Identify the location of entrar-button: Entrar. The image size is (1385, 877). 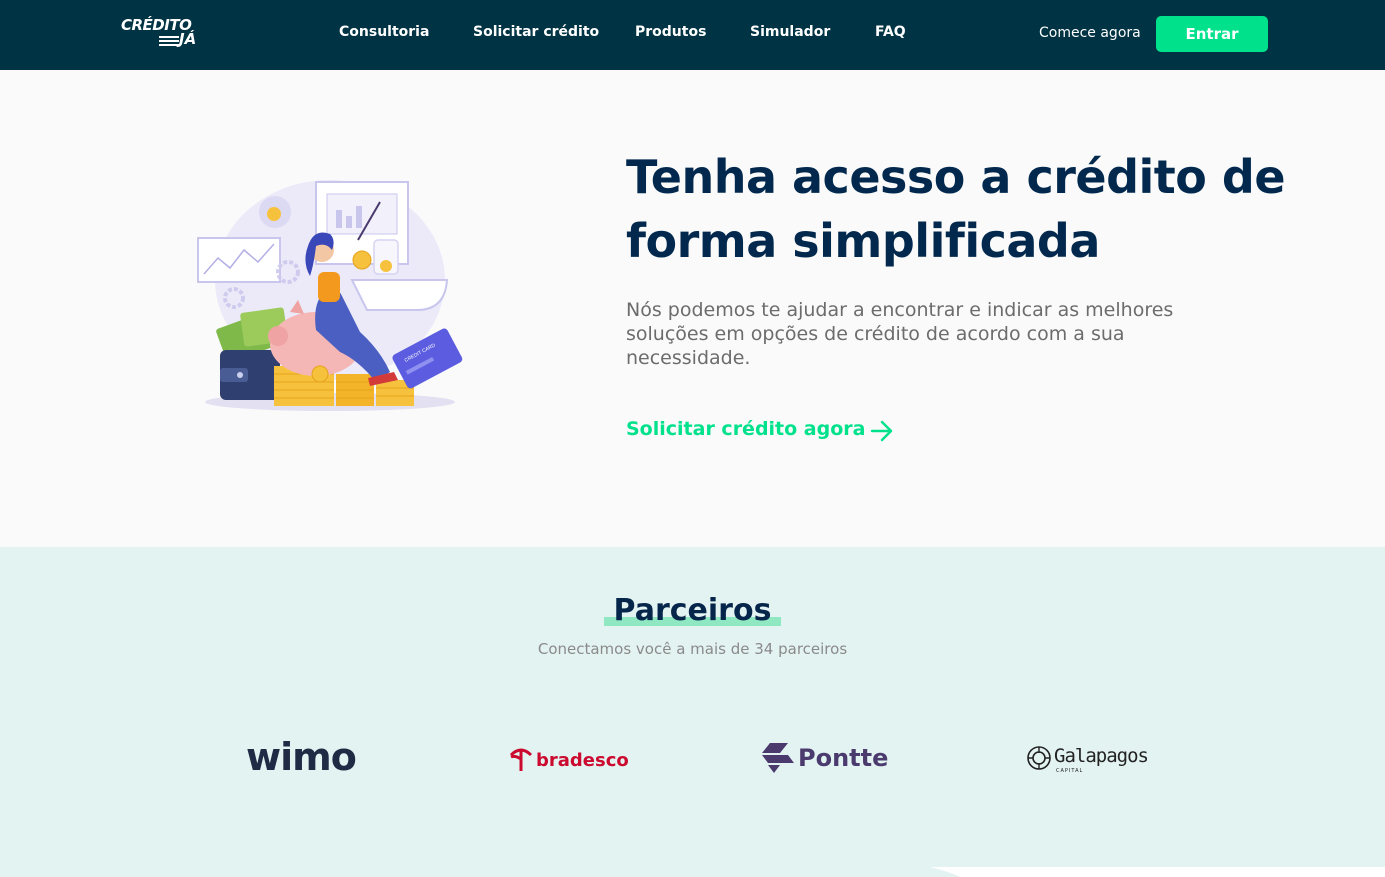
(1212, 34).